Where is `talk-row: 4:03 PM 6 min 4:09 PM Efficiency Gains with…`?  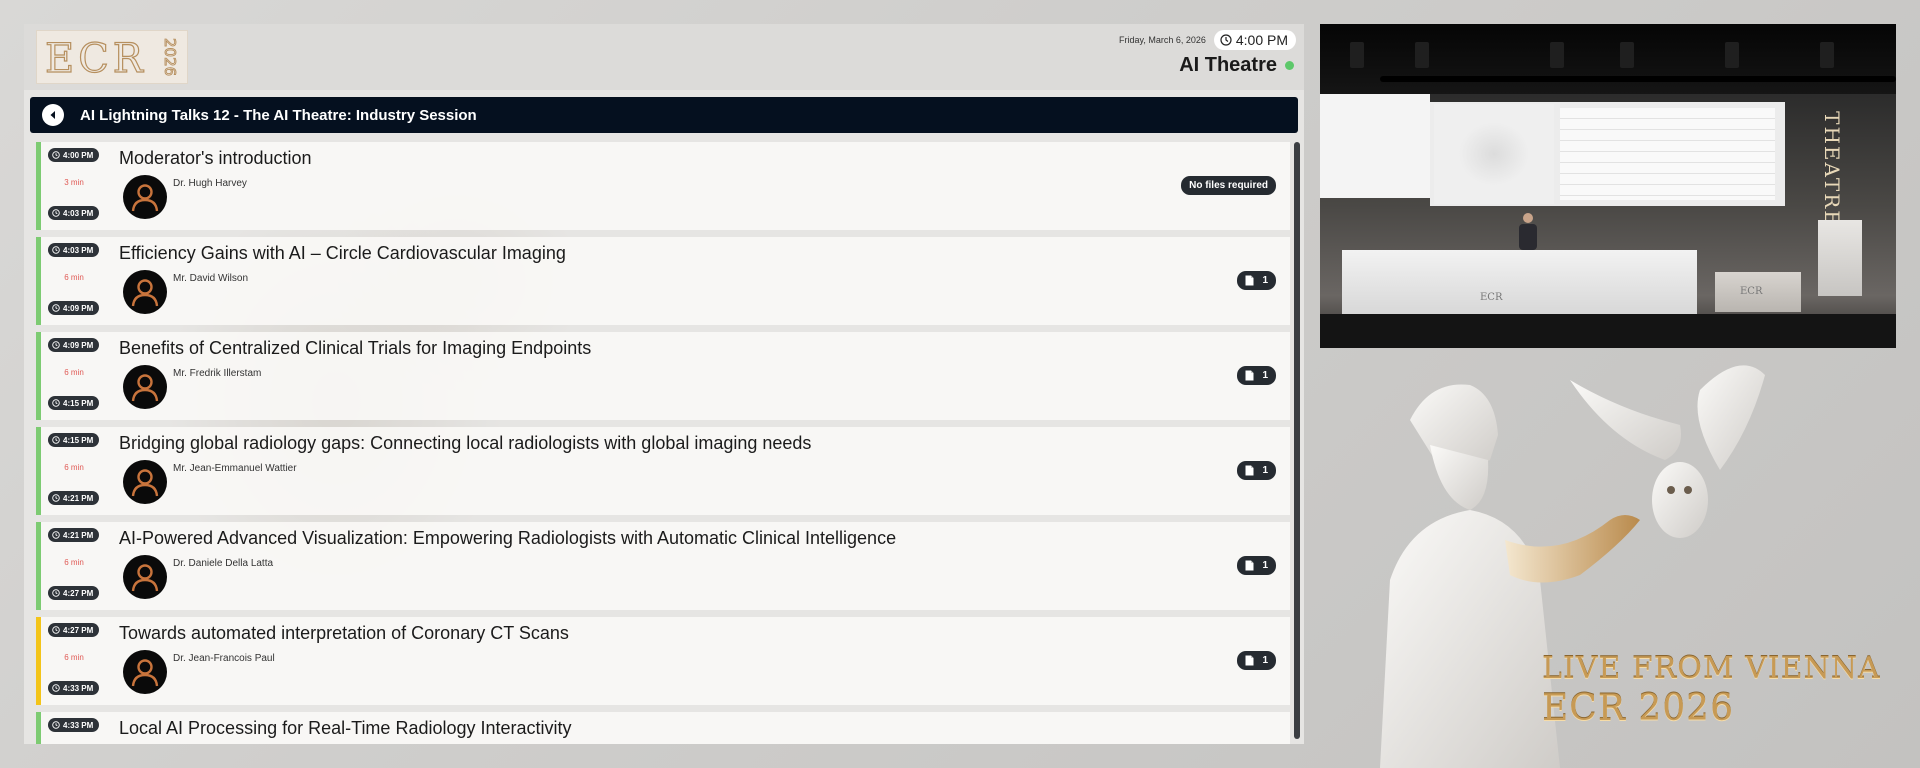 talk-row: 4:03 PM 6 min 4:09 PM Efficiency Gains with… is located at coordinates (663, 281).